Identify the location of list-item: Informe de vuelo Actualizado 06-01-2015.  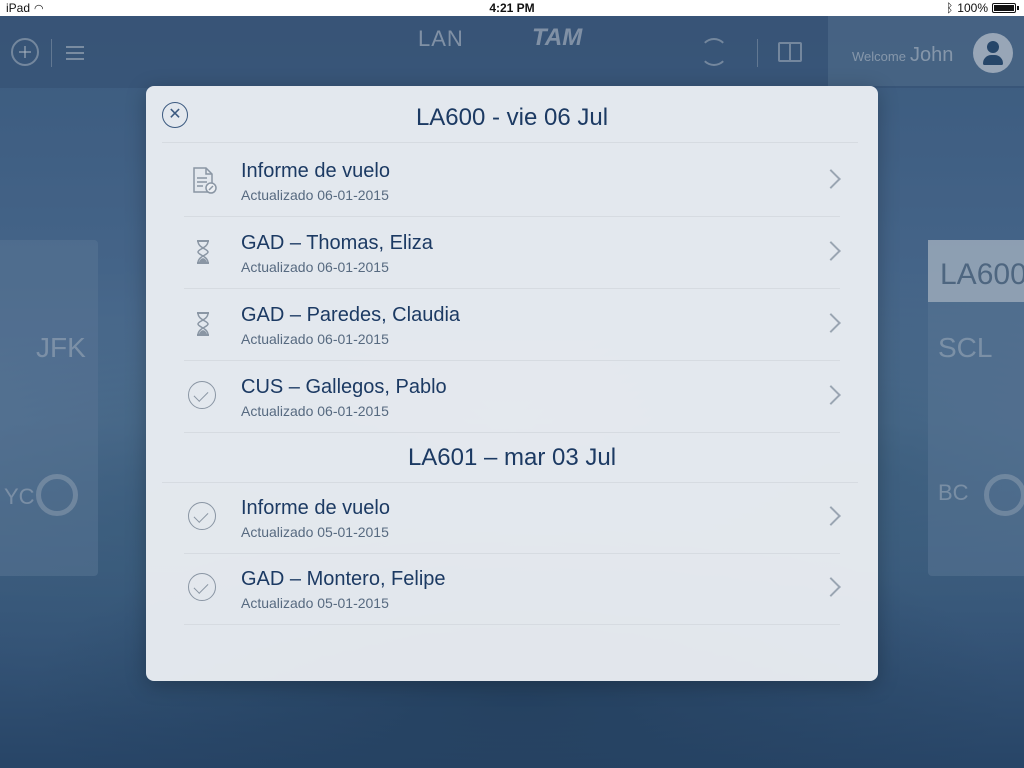
(512, 180).